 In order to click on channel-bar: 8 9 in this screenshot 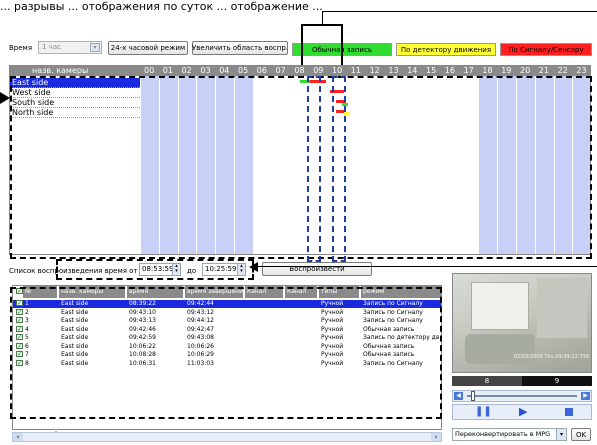, I will do `click(522, 381)`.